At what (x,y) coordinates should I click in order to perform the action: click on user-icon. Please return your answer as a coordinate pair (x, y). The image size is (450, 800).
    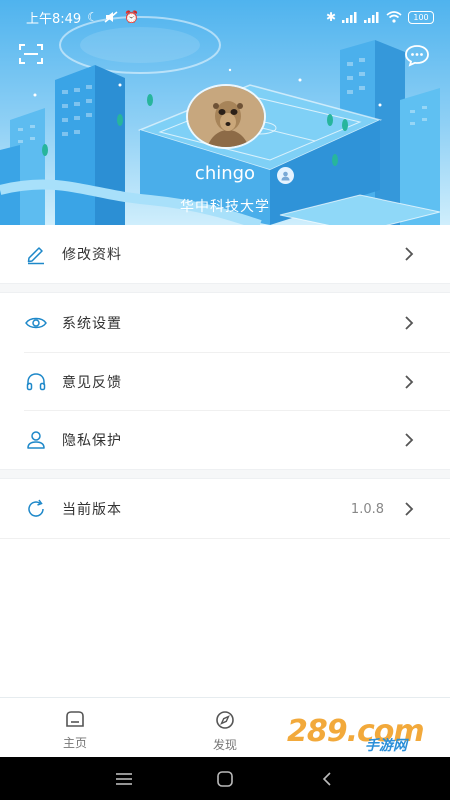
    Looking at the image, I should click on (36, 440).